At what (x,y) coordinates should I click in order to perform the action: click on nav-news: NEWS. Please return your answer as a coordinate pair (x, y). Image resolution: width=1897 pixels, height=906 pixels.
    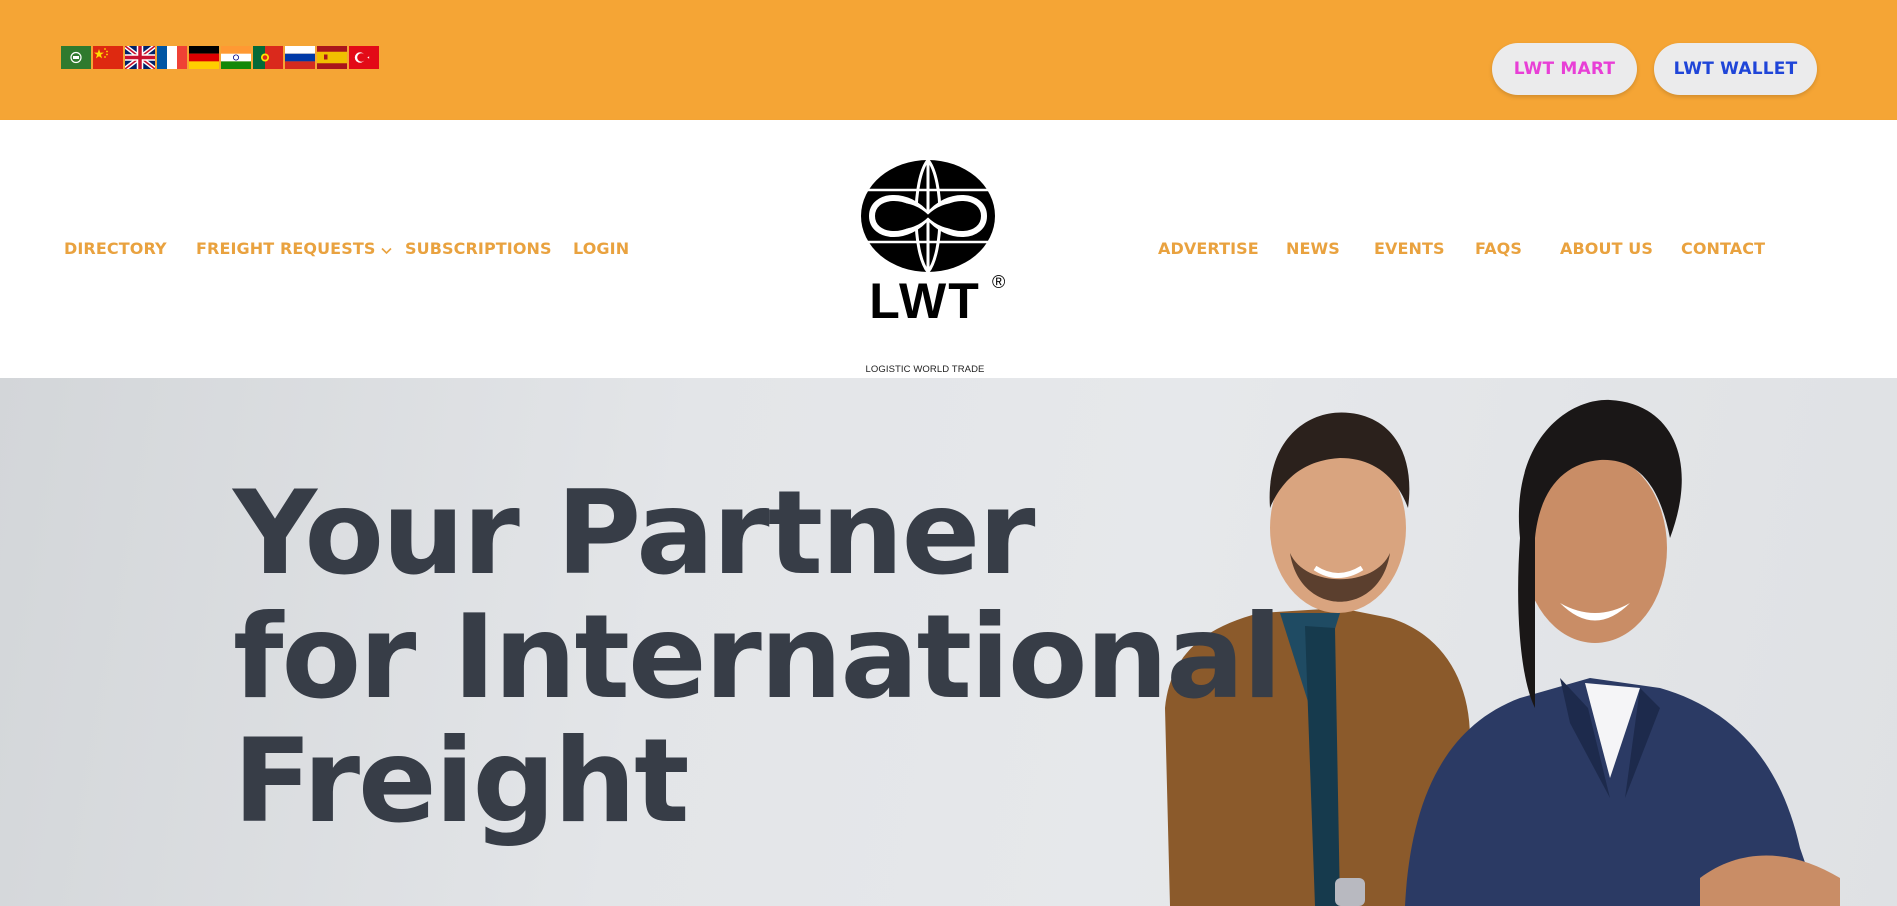
    Looking at the image, I should click on (1313, 248).